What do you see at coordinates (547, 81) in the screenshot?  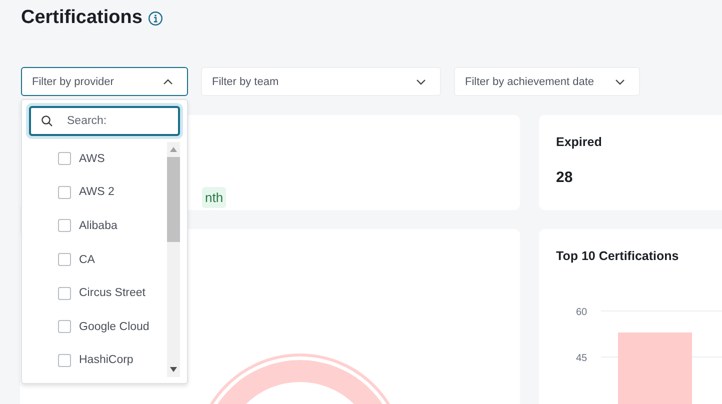 I see `filter-dropdown: Filter by achievement date` at bounding box center [547, 81].